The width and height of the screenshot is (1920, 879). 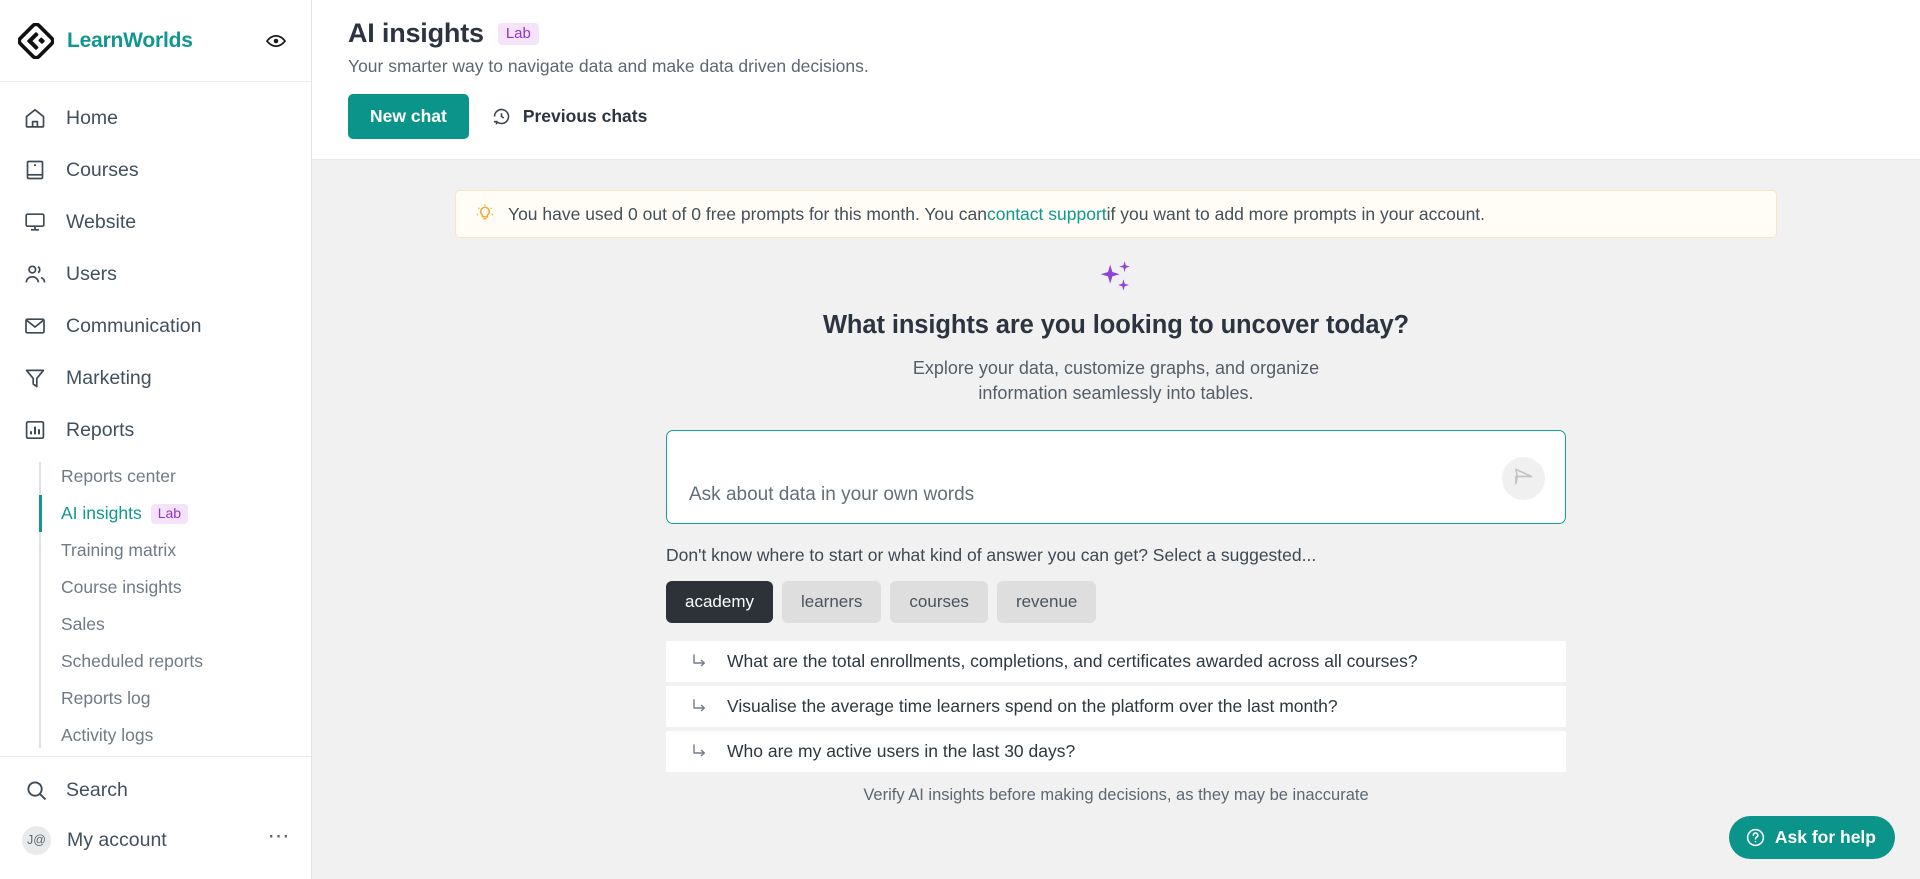 What do you see at coordinates (35, 274) in the screenshot?
I see `users-icon` at bounding box center [35, 274].